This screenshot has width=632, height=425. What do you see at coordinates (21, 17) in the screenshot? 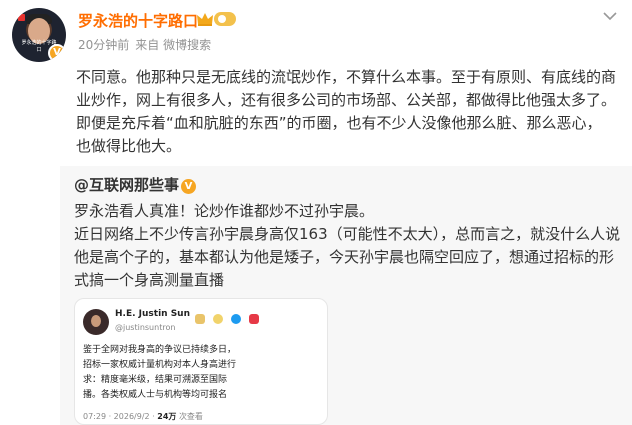
I see `avatar-logo-mark` at bounding box center [21, 17].